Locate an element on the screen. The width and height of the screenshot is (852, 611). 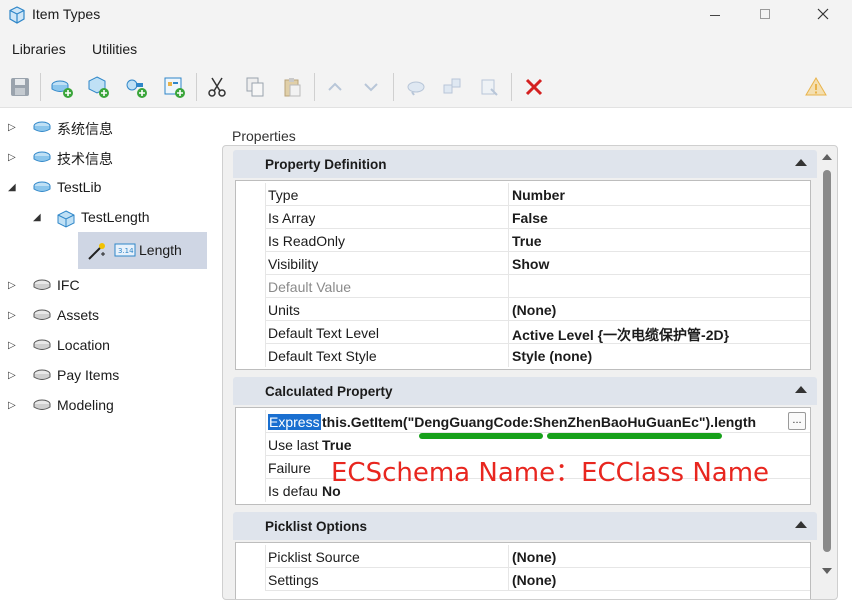
property-row: Is ReadOnly True is located at coordinates (523, 240).